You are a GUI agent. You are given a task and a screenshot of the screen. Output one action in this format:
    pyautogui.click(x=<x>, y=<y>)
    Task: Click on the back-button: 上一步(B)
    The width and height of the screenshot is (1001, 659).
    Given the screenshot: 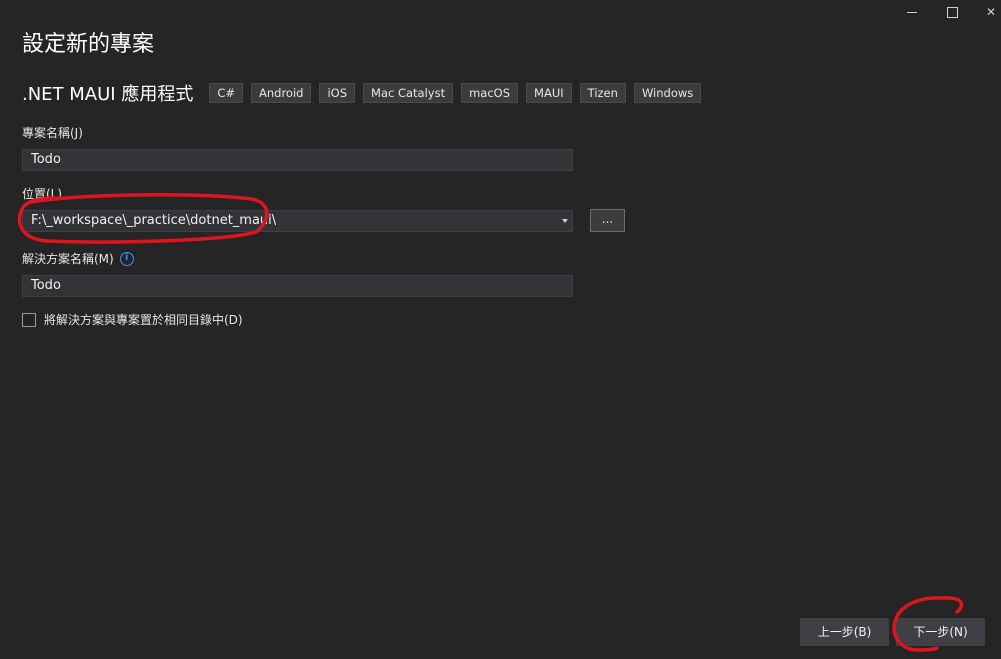 What is the action you would take?
    pyautogui.click(x=844, y=632)
    